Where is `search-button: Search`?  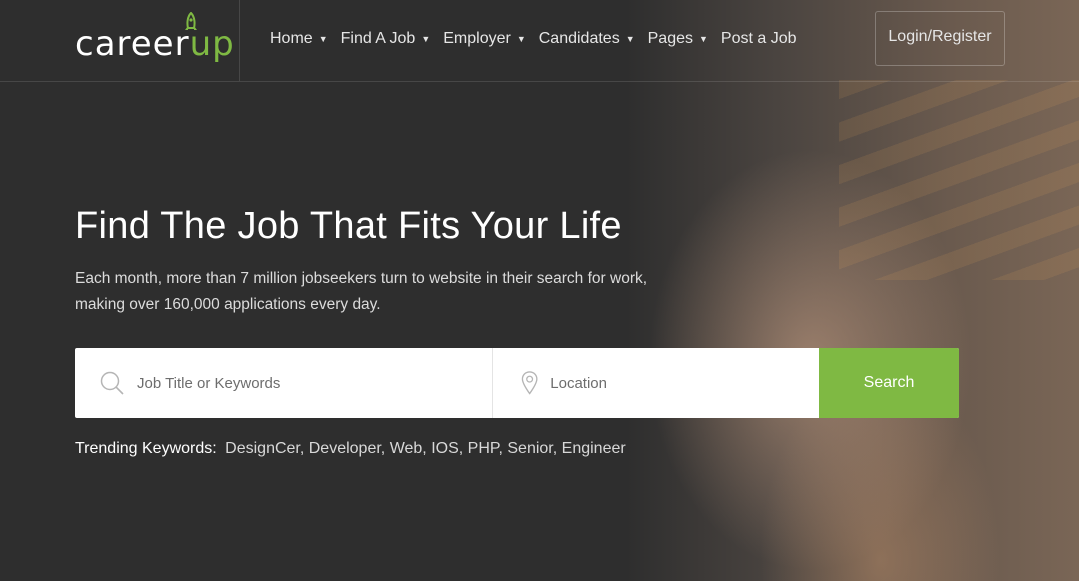
search-button: Search is located at coordinates (889, 383).